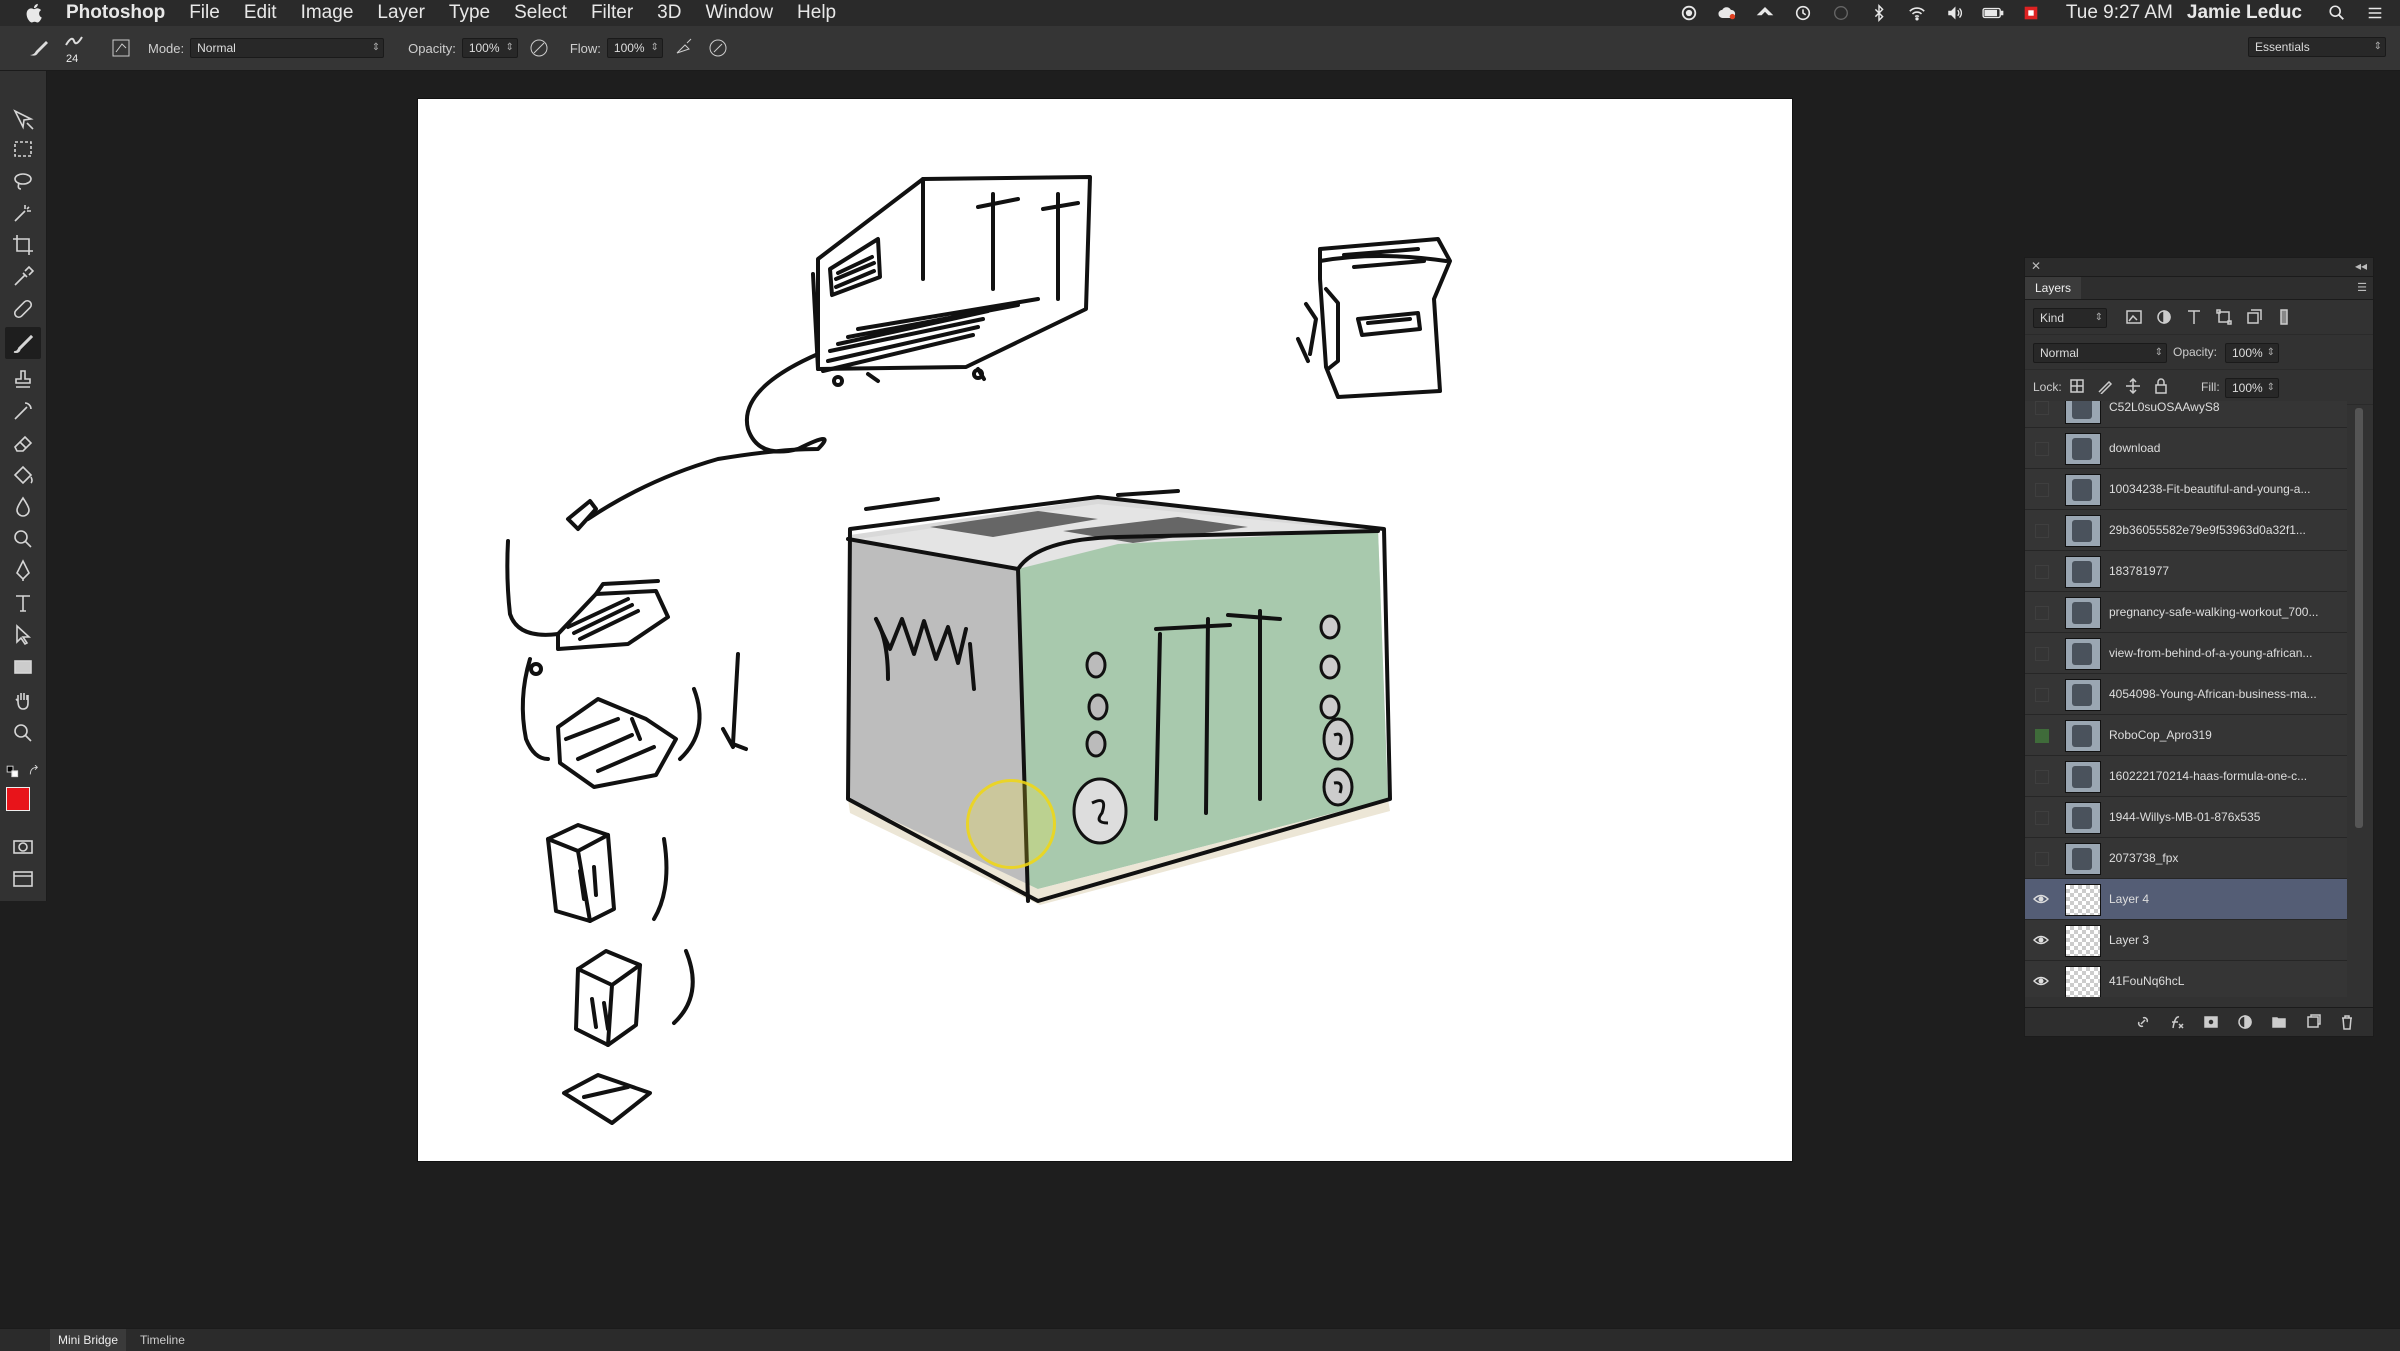  Describe the element at coordinates (35, 771) in the screenshot. I see `swap-colors-button` at that location.